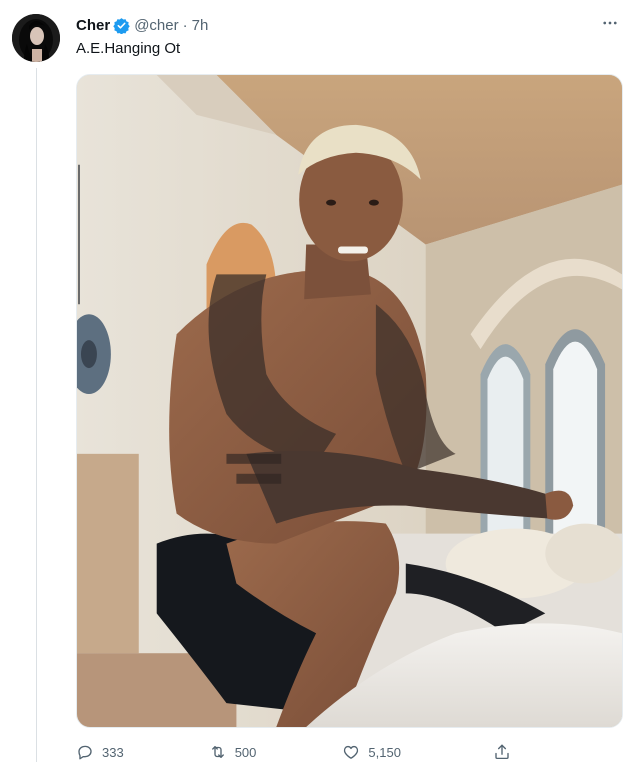 This screenshot has width=633, height=762. Describe the element at coordinates (245, 752) in the screenshot. I see `retweet-count: 500` at that location.